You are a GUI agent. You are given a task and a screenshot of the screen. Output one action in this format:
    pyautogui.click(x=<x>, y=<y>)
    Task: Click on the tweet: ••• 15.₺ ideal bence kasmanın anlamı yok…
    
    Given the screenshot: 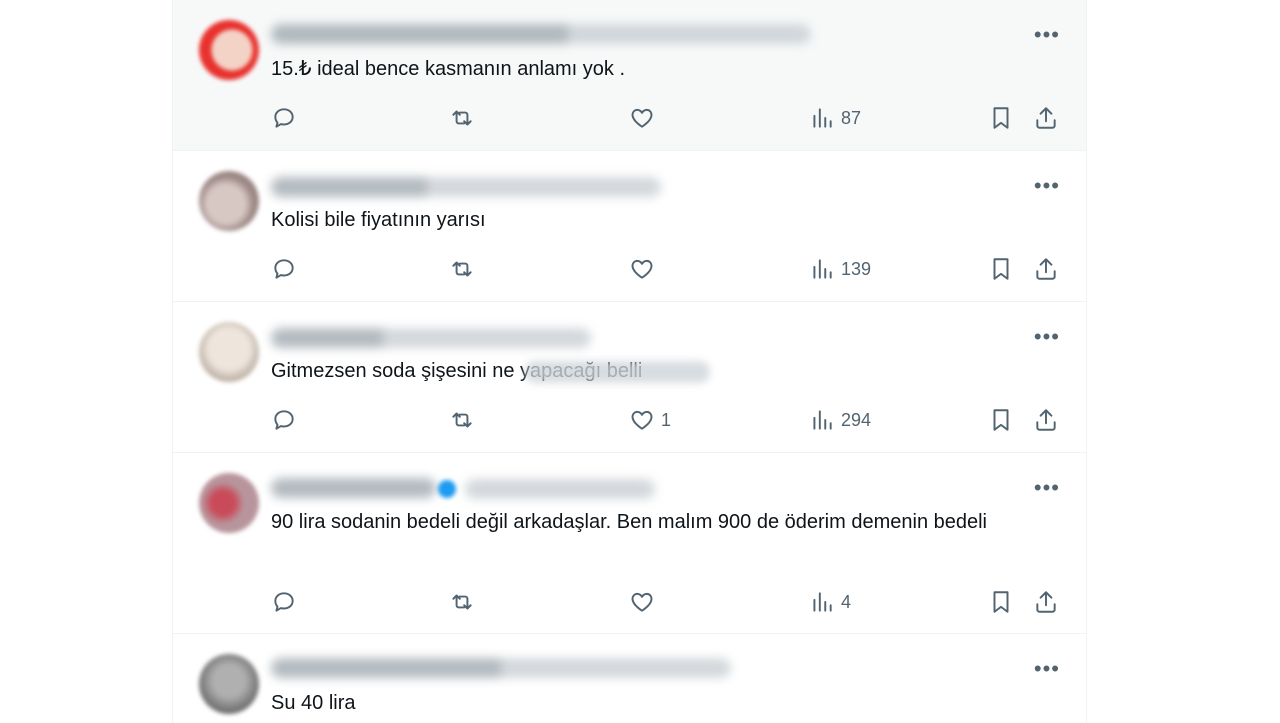 What is the action you would take?
    pyautogui.click(x=629, y=75)
    